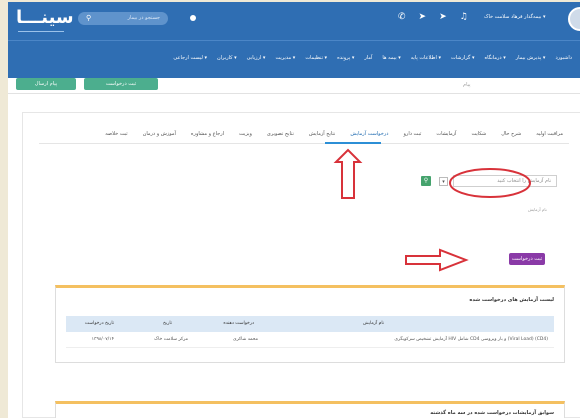  What do you see at coordinates (121, 84) in the screenshot?
I see `submit-request-button-top: ثبت درخواست` at bounding box center [121, 84].